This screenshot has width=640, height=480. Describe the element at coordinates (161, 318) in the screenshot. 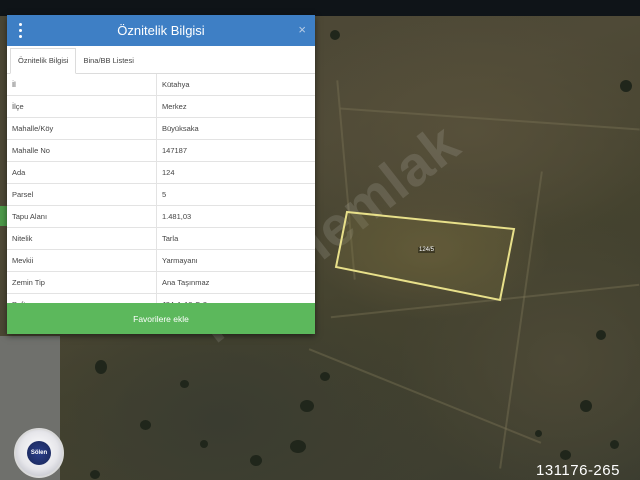

I see `add-to-favorites-button: Favorilere ekle` at that location.